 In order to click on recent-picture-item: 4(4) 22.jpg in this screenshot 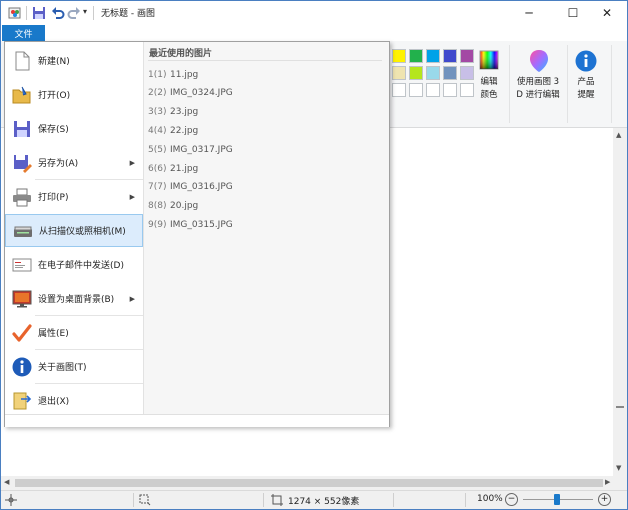, I will do `click(265, 130)`.